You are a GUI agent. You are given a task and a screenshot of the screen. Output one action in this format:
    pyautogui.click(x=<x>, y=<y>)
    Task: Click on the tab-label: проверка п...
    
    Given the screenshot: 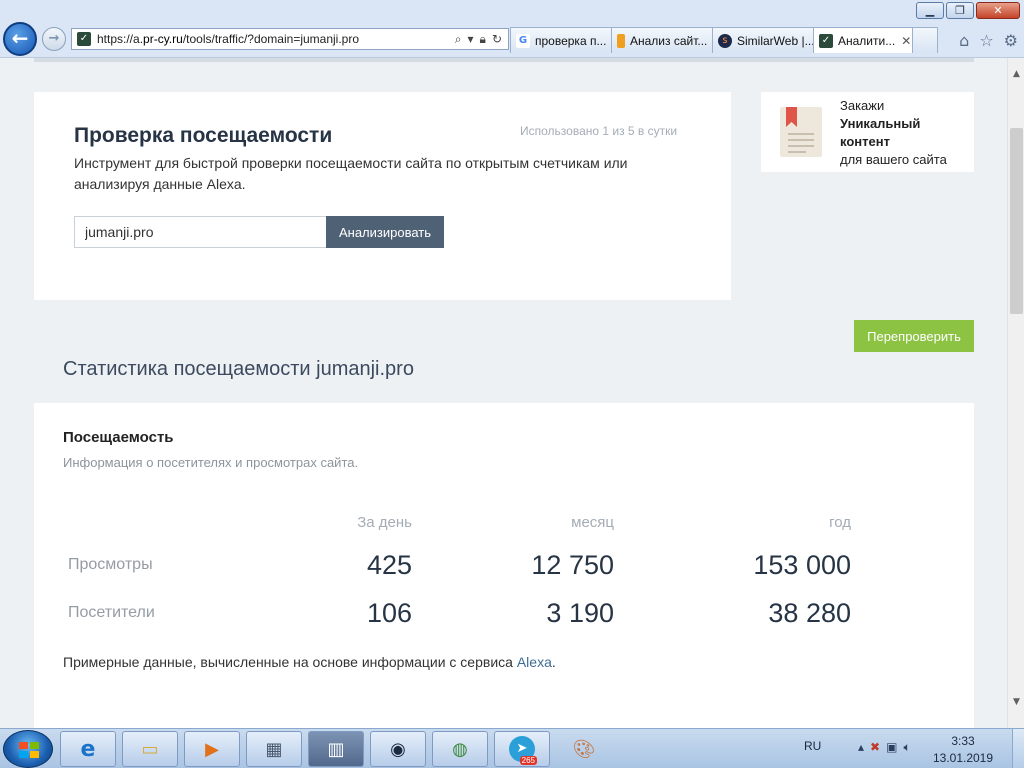 What is the action you would take?
    pyautogui.click(x=571, y=40)
    